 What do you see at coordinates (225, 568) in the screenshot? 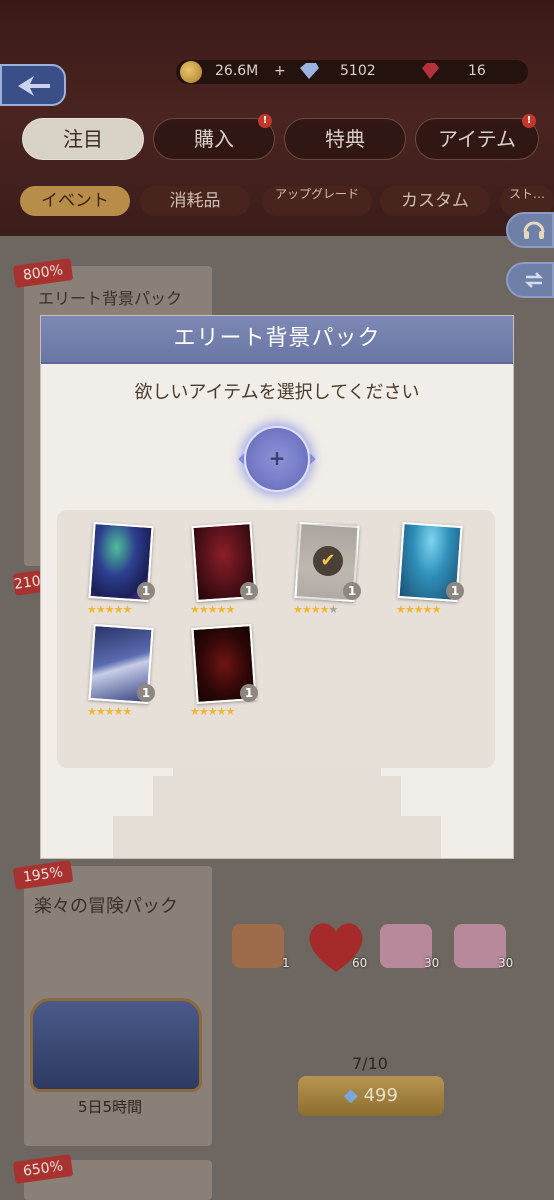
I see `item-red-forest-background: 1 ★★★★★` at bounding box center [225, 568].